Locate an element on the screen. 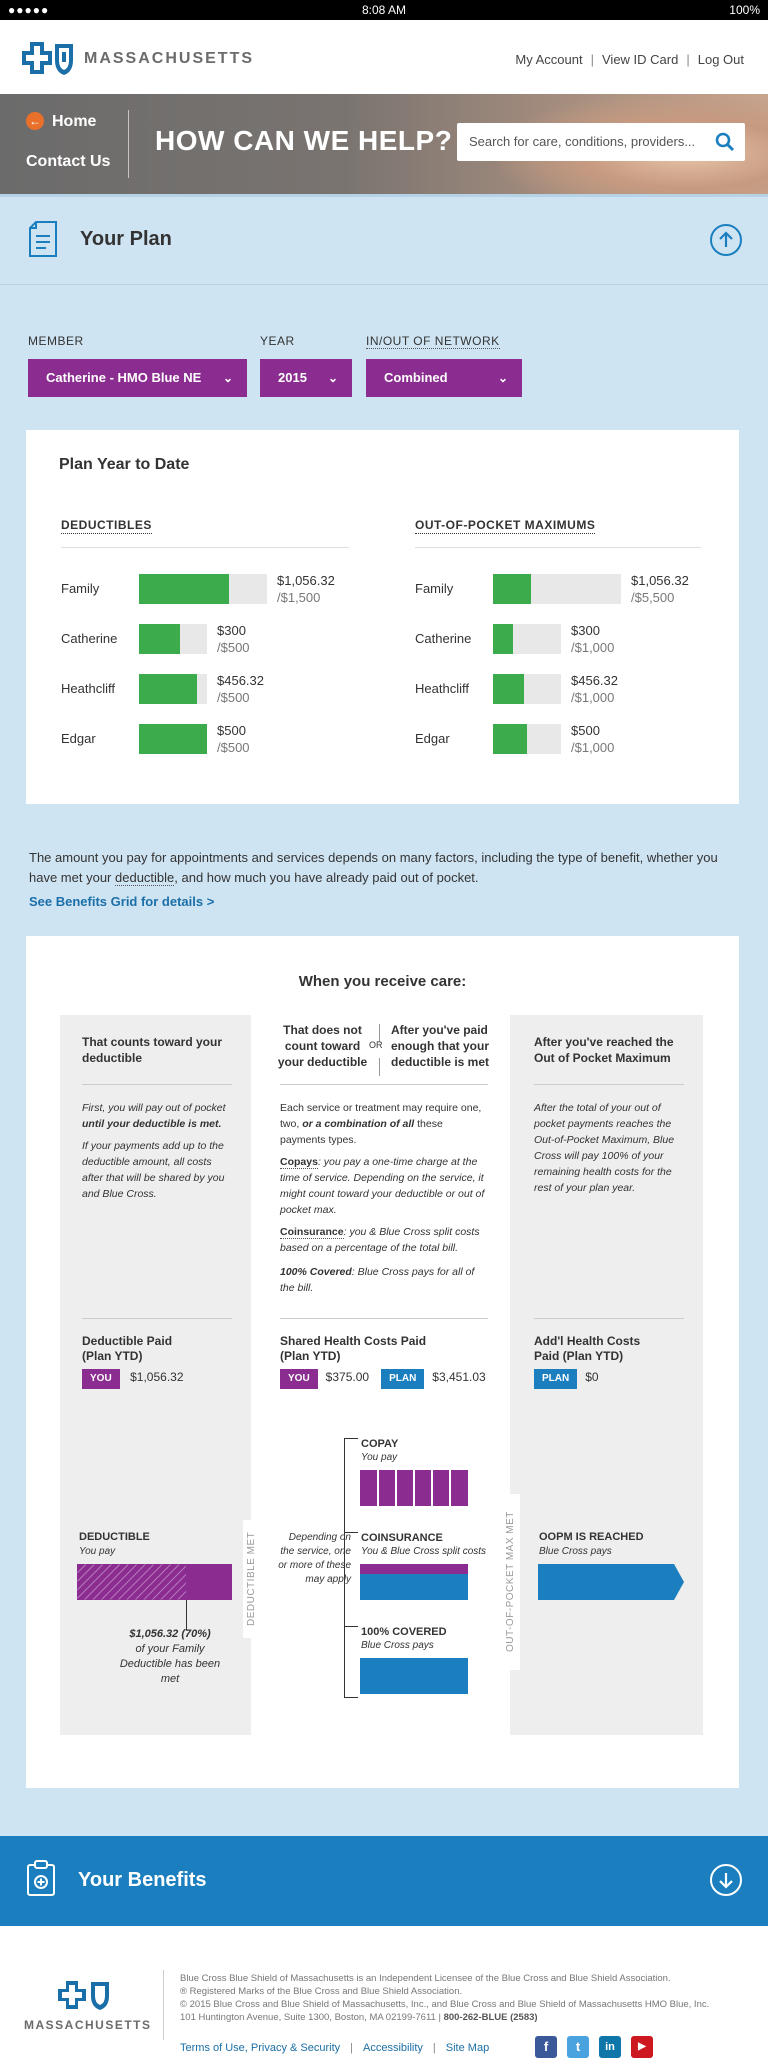 This screenshot has height=2065, width=768. col1-text-part: First, you will pay out of pocket is located at coordinates (154, 1108).